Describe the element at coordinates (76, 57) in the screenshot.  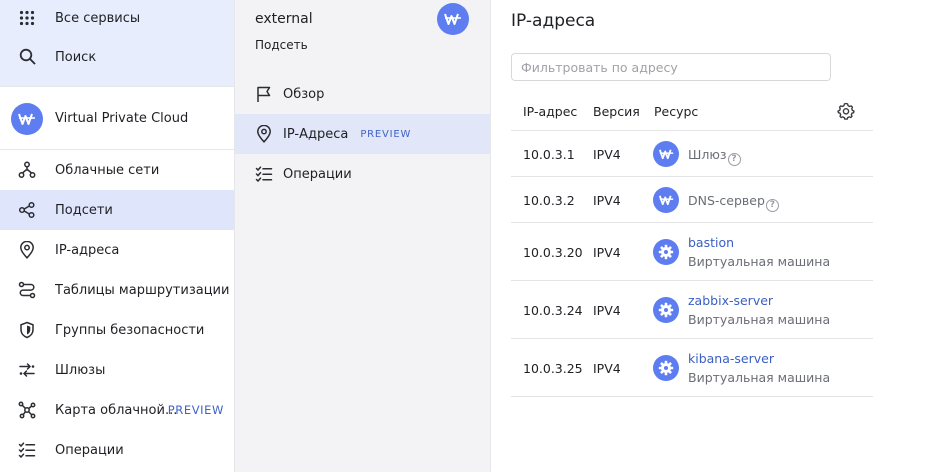
I see `sidebar-item-label: Поиск` at that location.